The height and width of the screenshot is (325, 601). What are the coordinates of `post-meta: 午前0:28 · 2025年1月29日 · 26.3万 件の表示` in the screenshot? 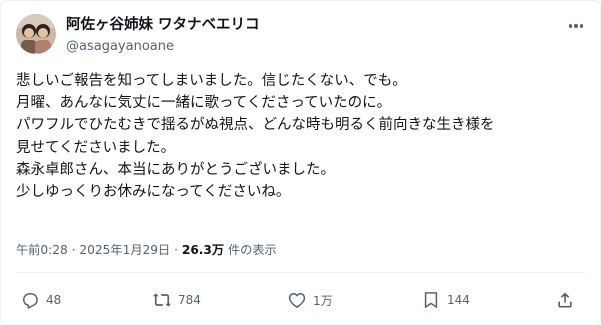 It's located at (146, 249).